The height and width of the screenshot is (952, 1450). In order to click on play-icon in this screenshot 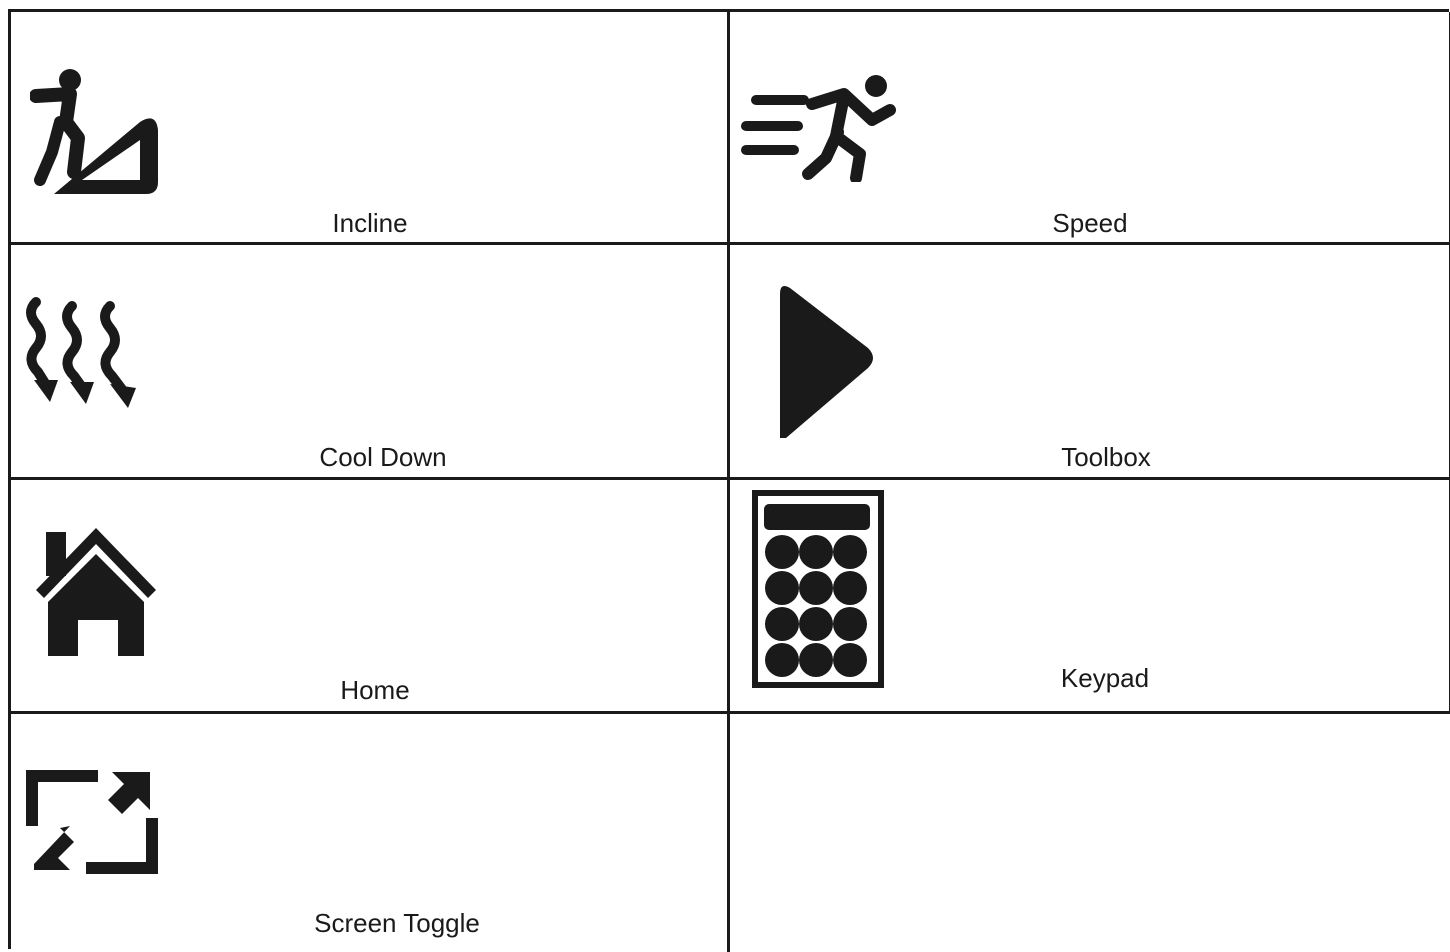, I will do `click(826, 362)`.